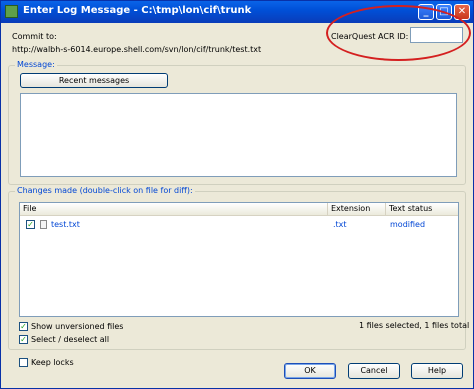 The width and height of the screenshot is (474, 389). What do you see at coordinates (426, 12) in the screenshot?
I see `minimize-button: _` at bounding box center [426, 12].